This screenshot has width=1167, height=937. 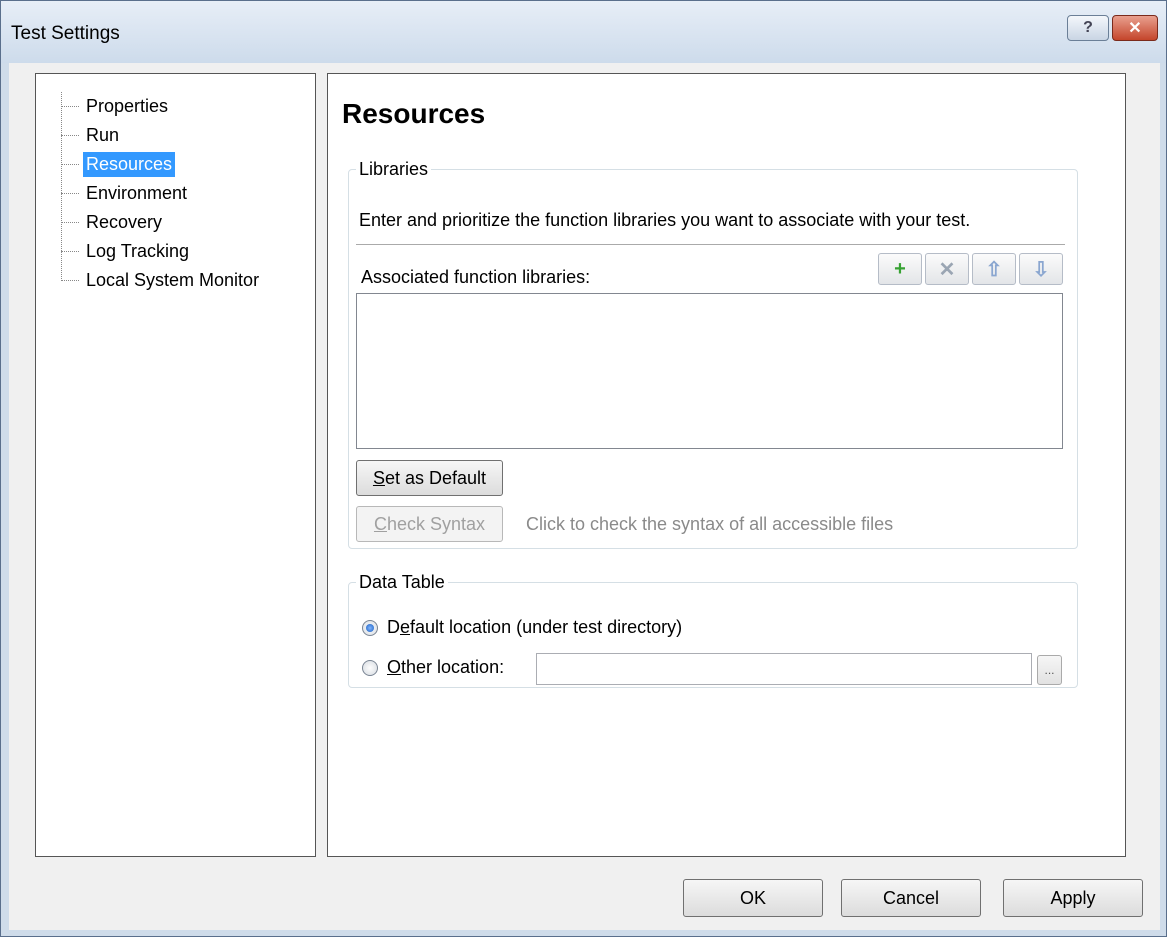 I want to click on function-libraries-list, so click(x=709, y=371).